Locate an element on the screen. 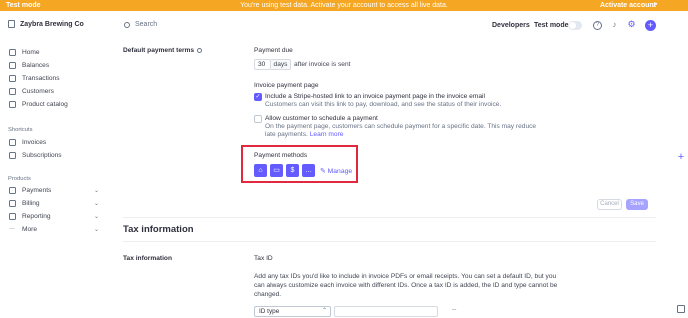 The image size is (688, 318). dollar-icon: $ is located at coordinates (292, 170).